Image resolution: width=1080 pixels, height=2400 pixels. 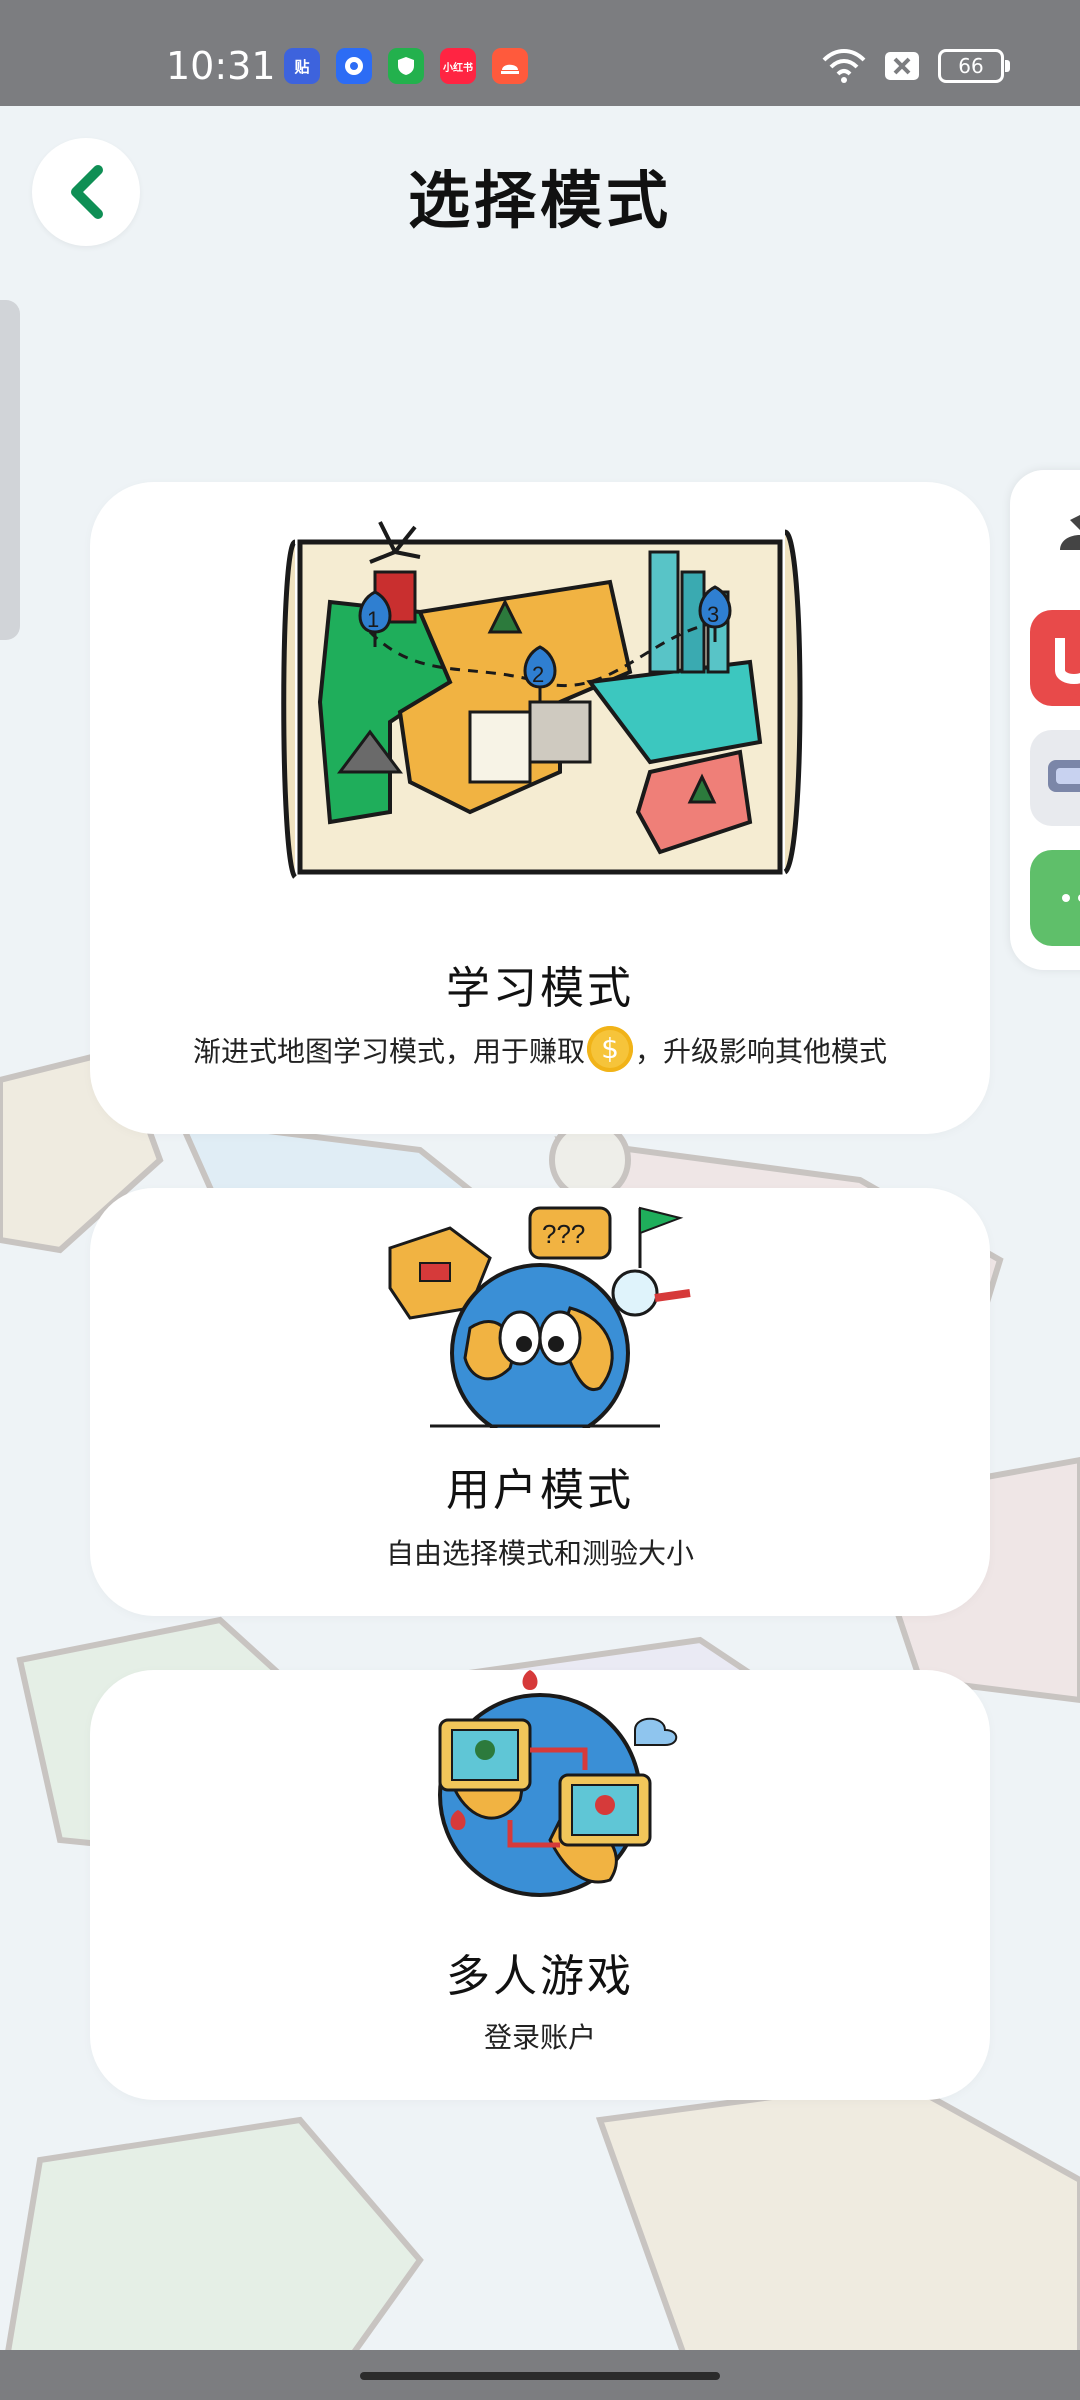 I want to click on messenger-app-icon, so click(x=354, y=66).